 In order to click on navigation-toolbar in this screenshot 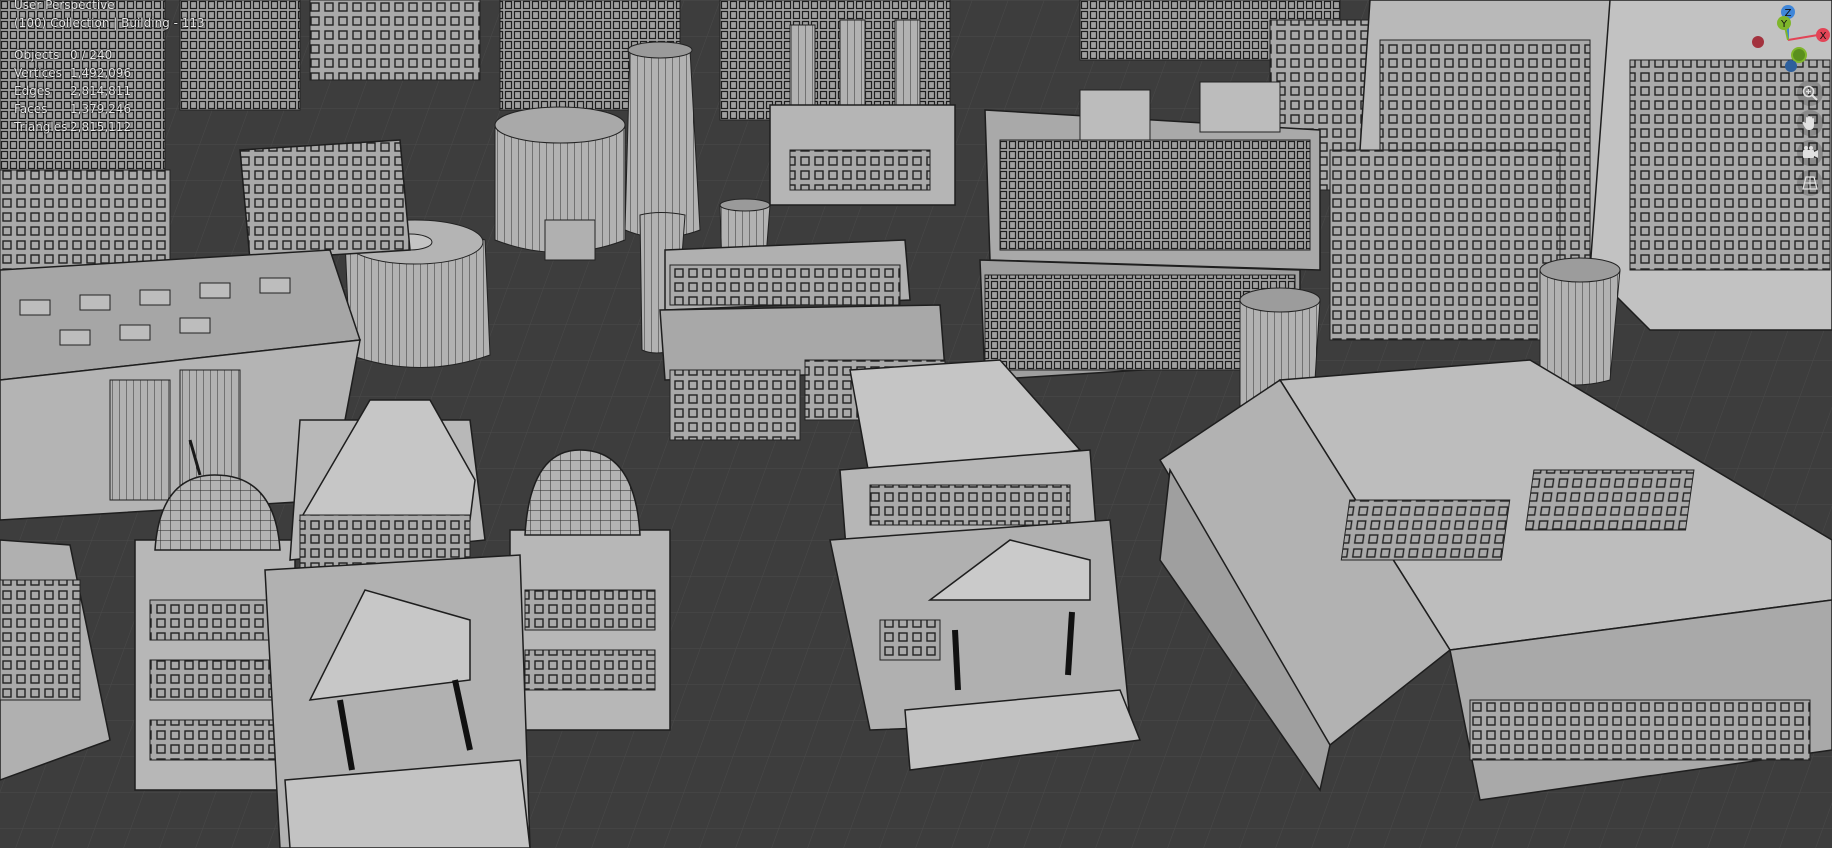, I will do `click(1810, 140)`.